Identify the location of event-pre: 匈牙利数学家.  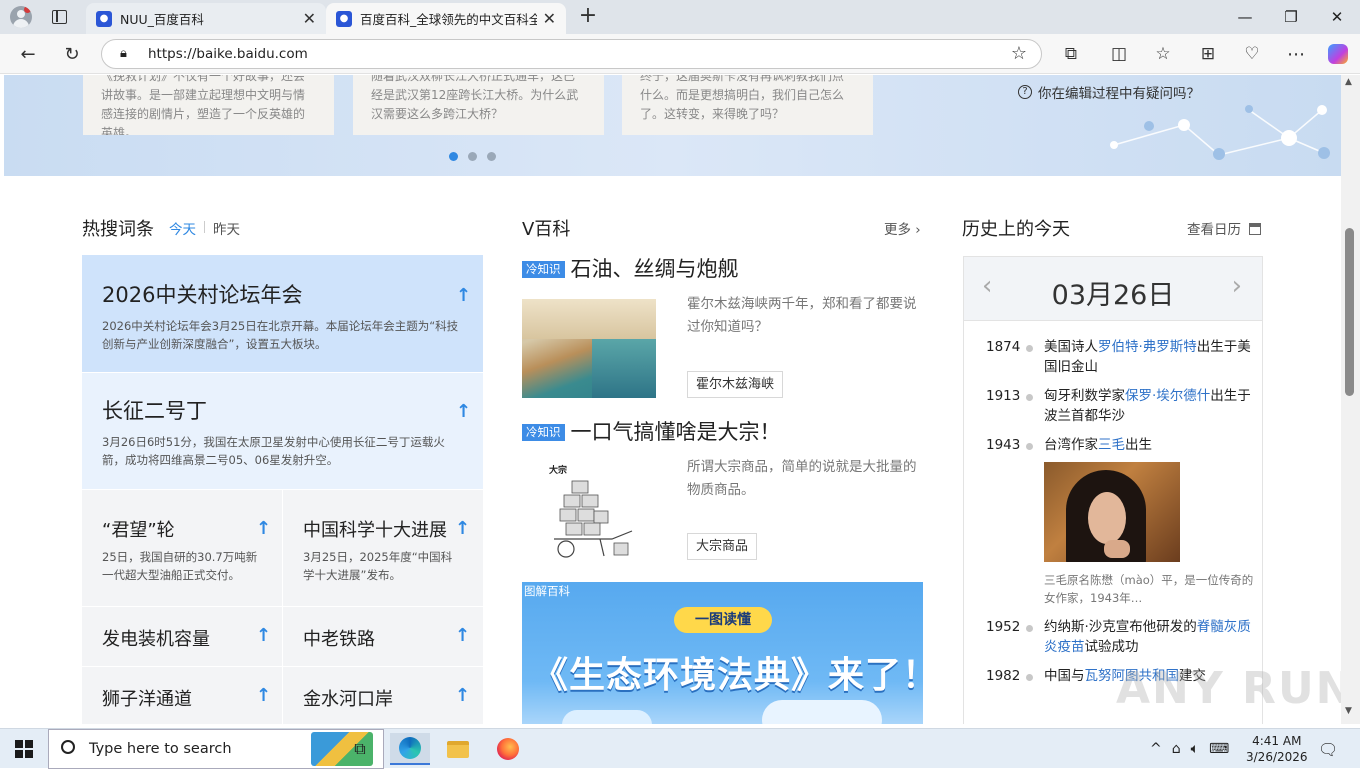
(1084, 396).